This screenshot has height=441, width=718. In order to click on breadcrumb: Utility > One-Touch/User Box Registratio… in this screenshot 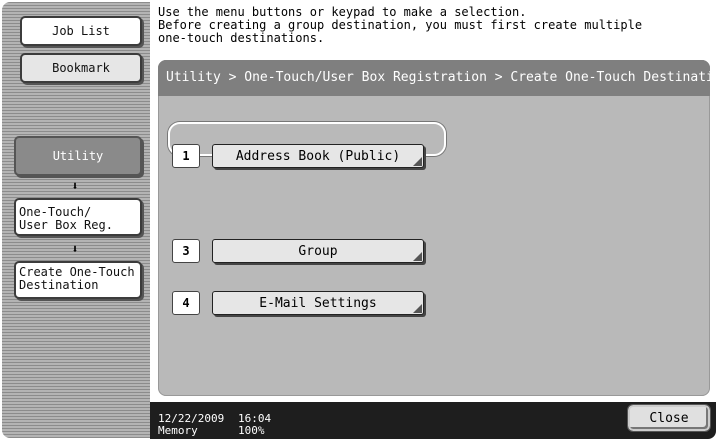, I will do `click(442, 77)`.